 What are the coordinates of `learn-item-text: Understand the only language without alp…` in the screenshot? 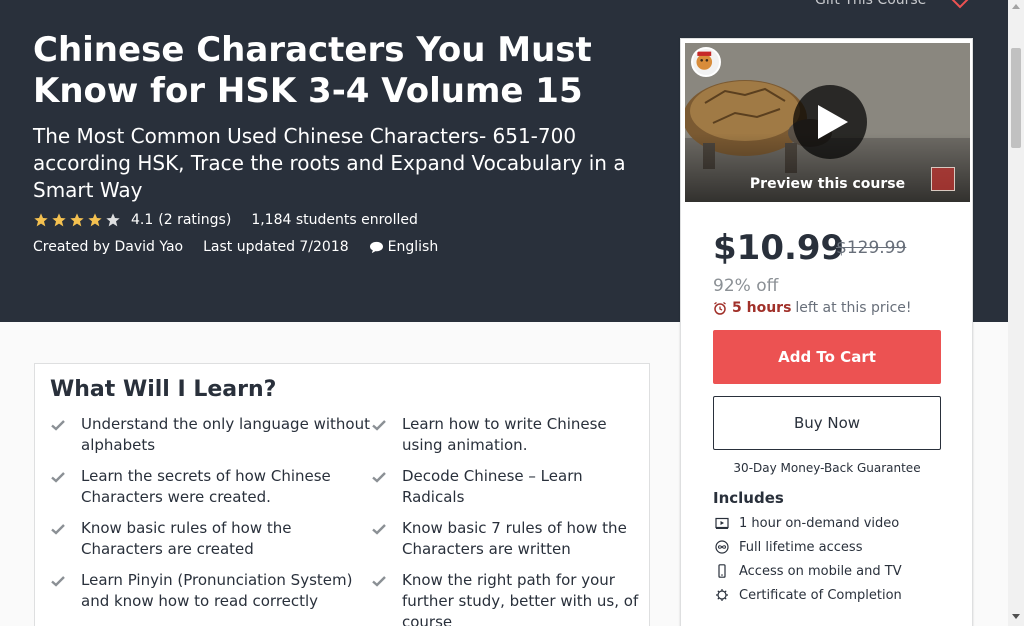 It's located at (225, 434).